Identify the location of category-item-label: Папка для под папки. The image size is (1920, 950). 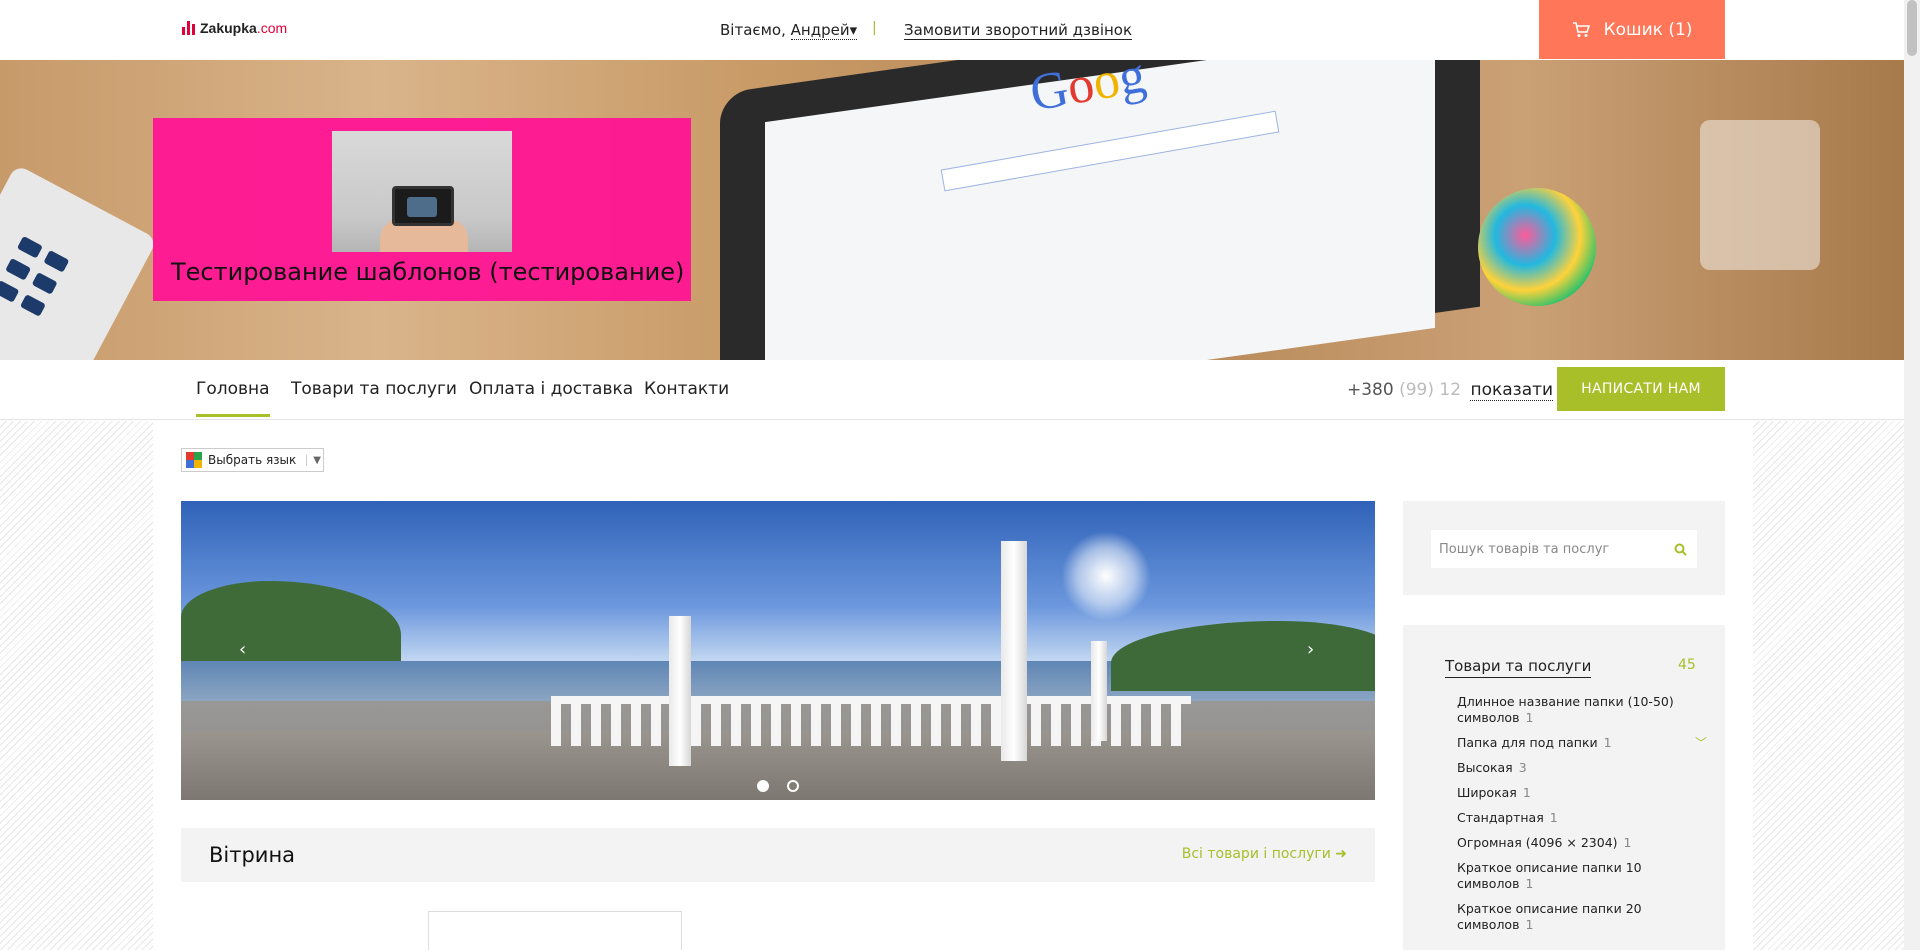
(1527, 742).